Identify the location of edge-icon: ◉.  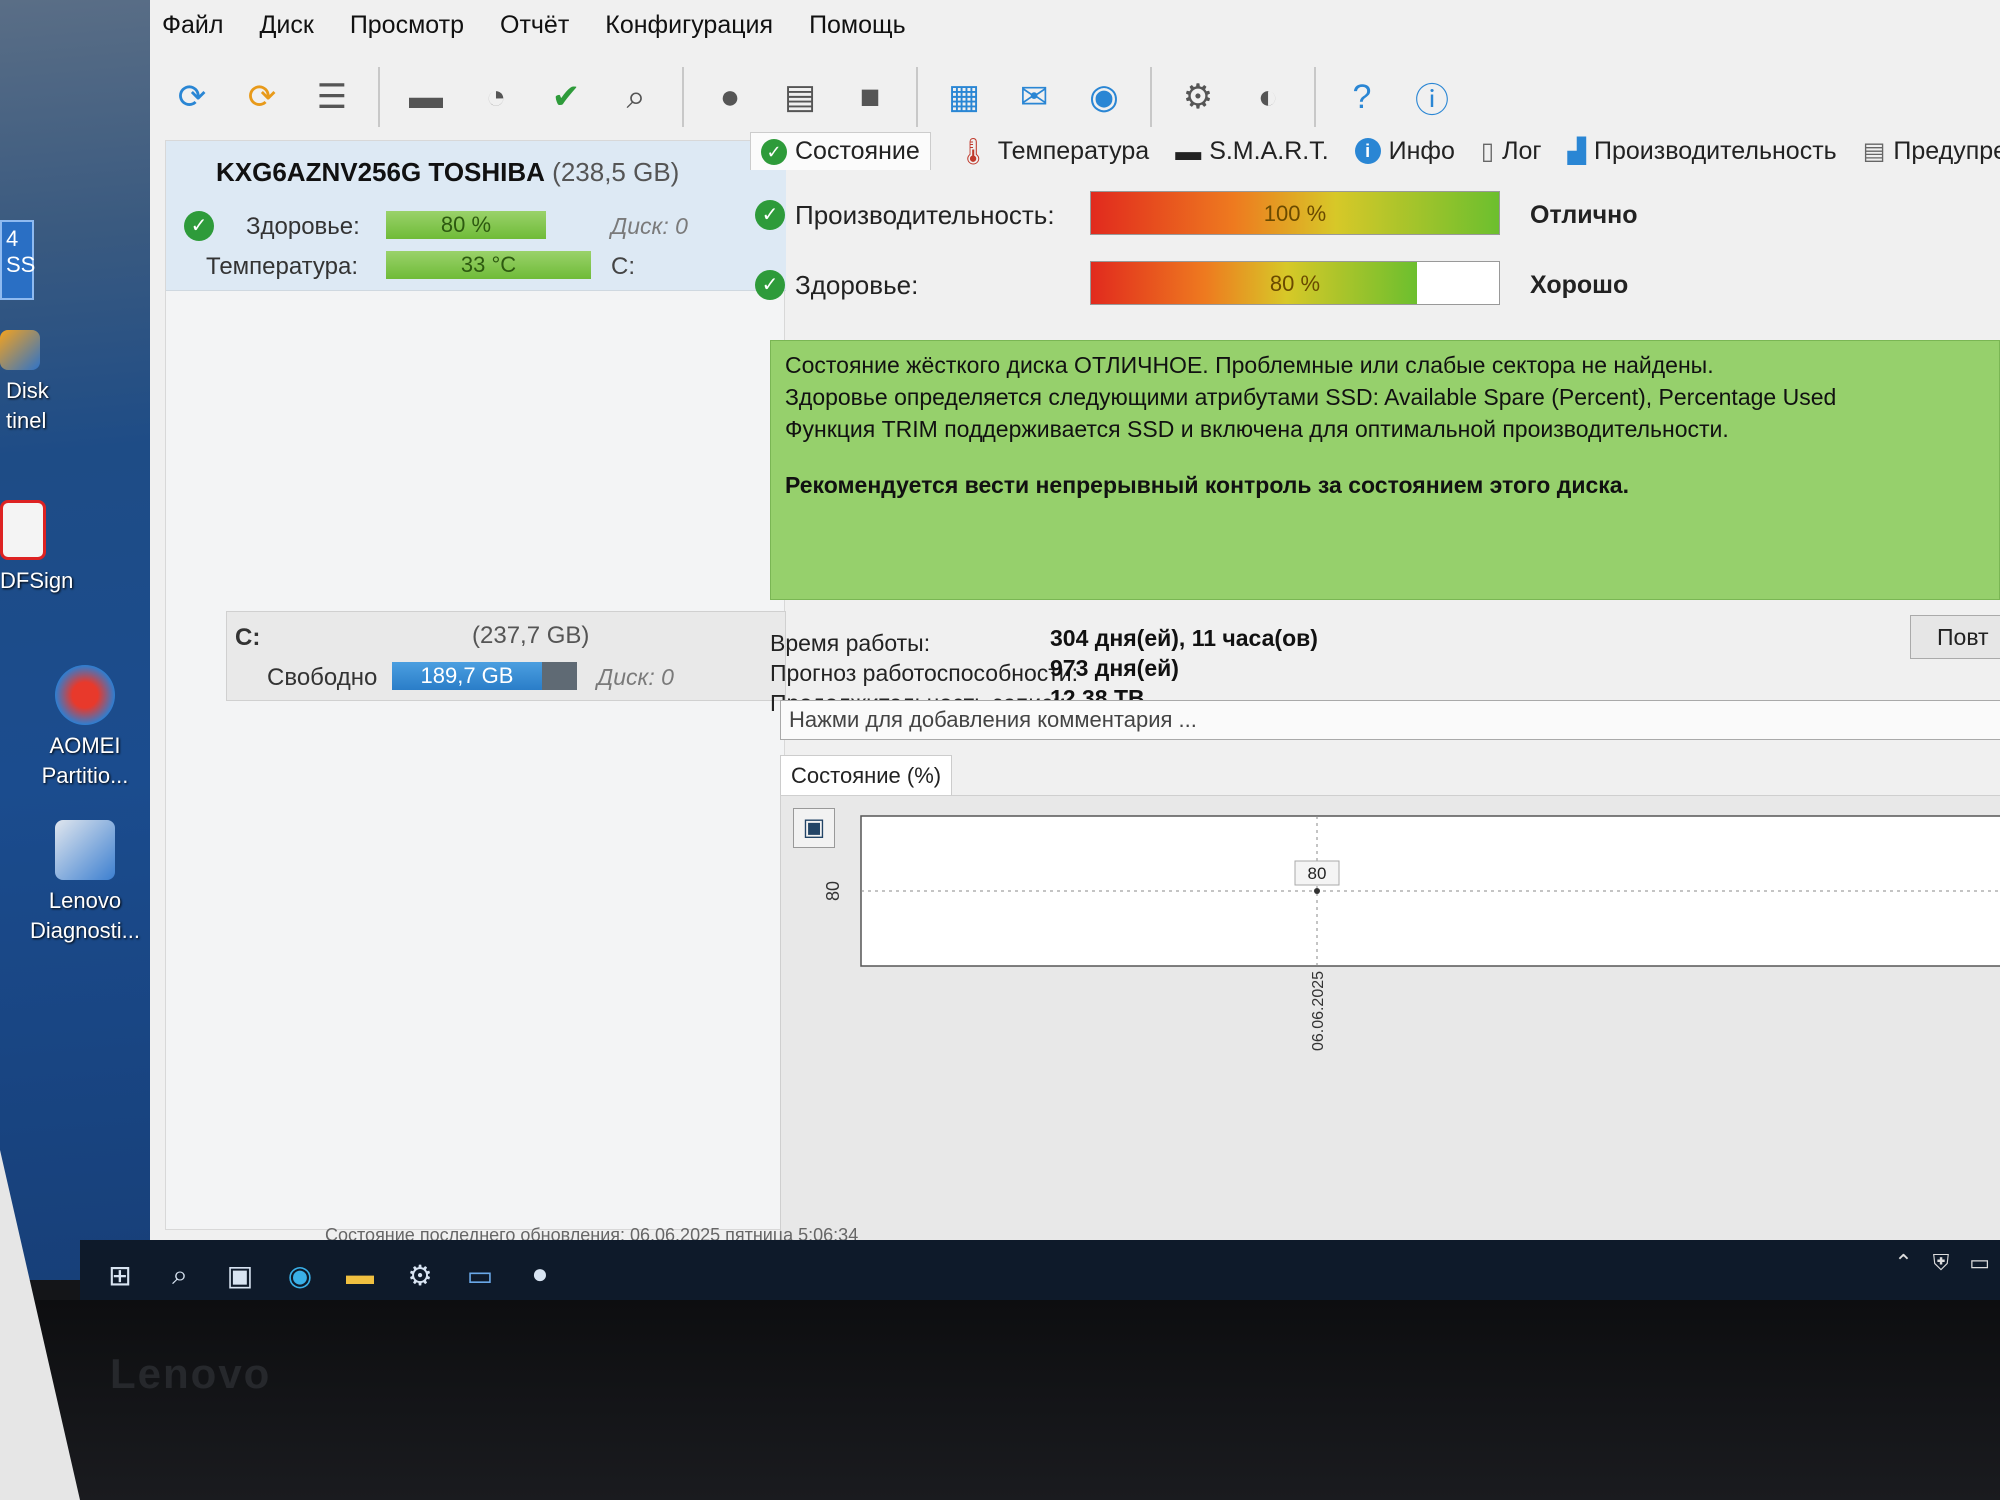
(300, 1275).